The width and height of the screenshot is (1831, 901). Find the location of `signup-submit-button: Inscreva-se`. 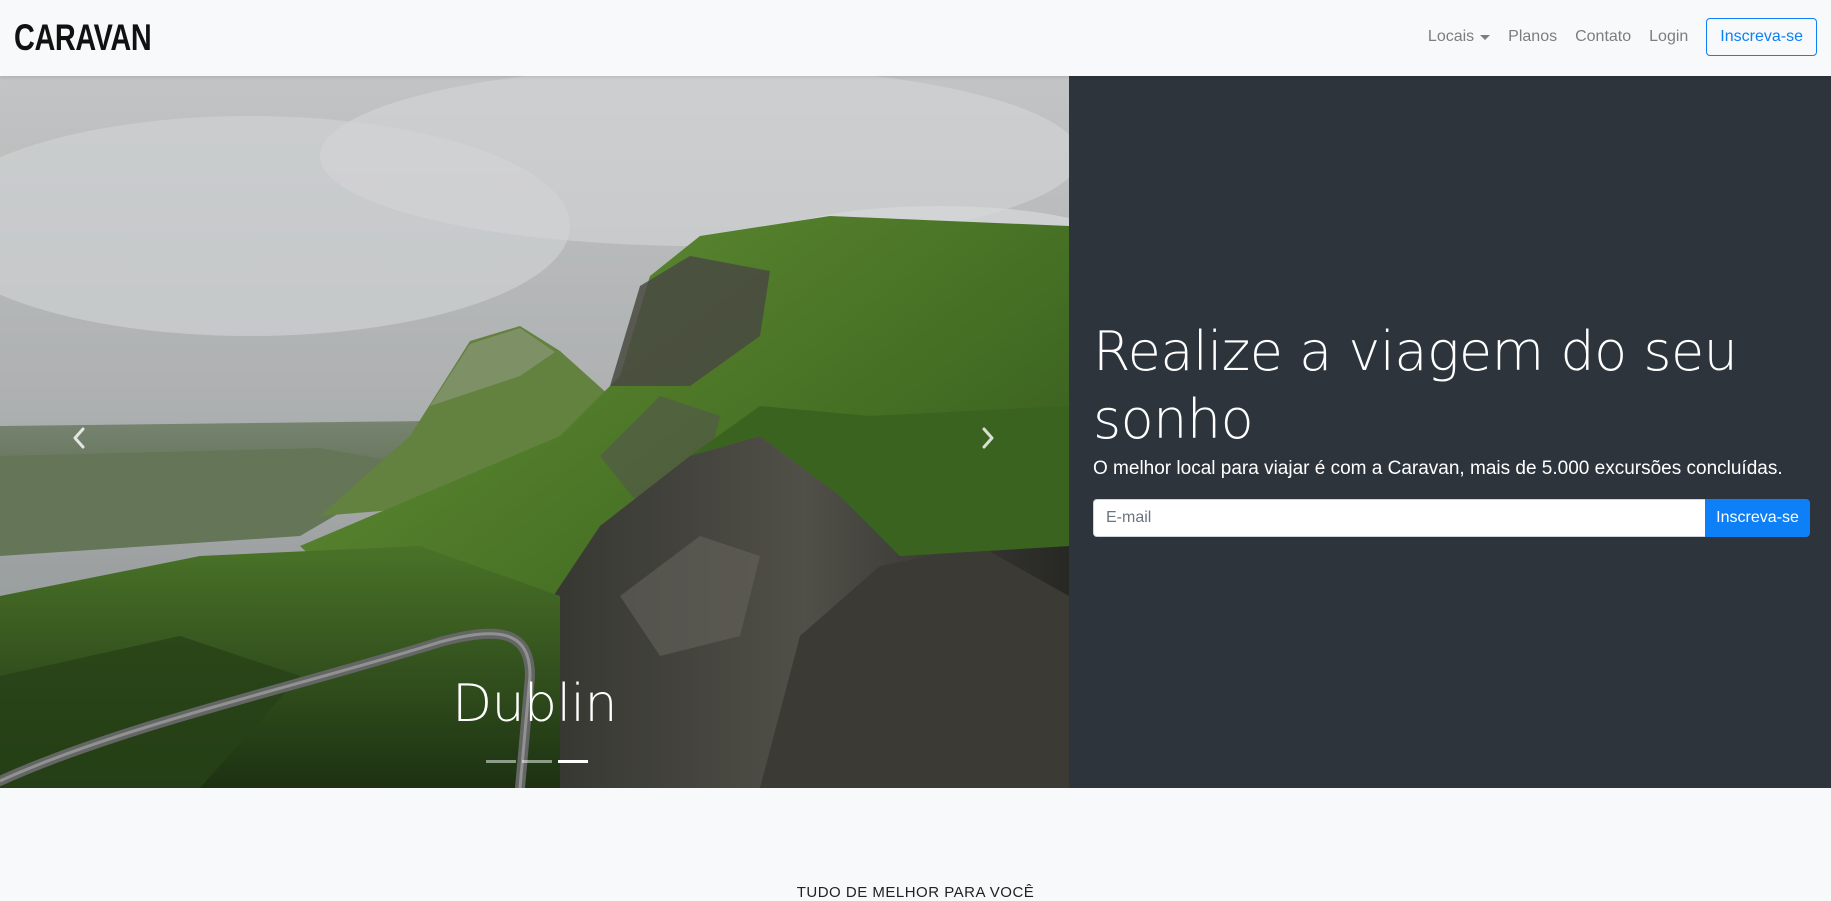

signup-submit-button: Inscreva-se is located at coordinates (1757, 518).